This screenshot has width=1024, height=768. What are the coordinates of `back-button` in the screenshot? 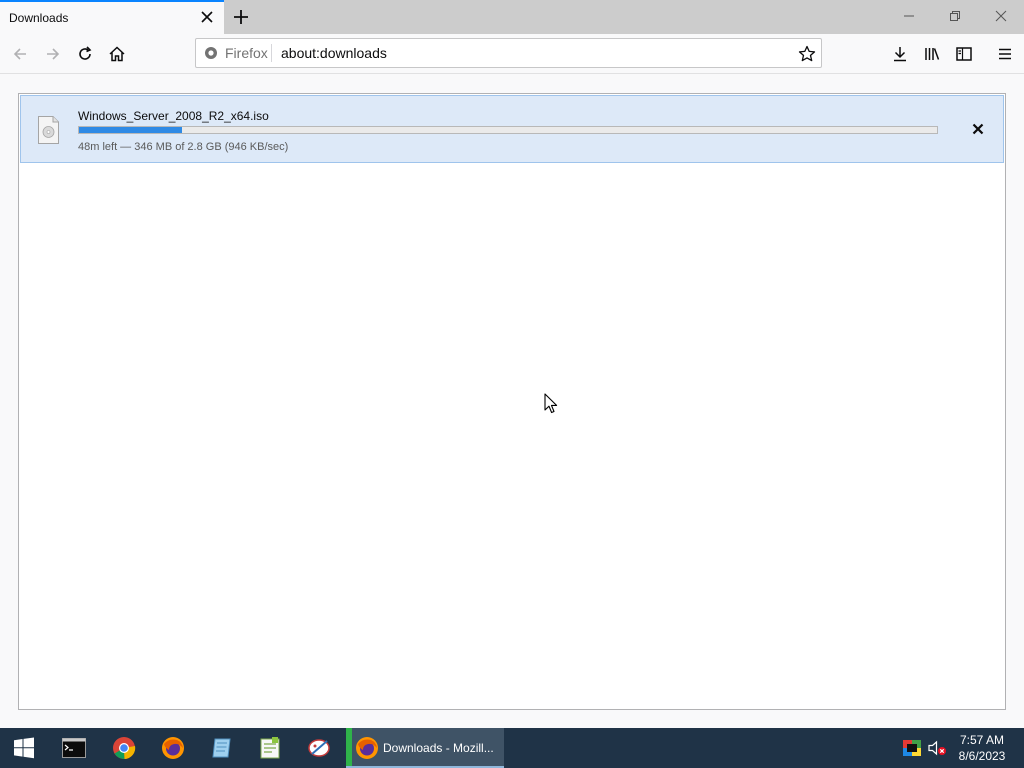 It's located at (20, 54).